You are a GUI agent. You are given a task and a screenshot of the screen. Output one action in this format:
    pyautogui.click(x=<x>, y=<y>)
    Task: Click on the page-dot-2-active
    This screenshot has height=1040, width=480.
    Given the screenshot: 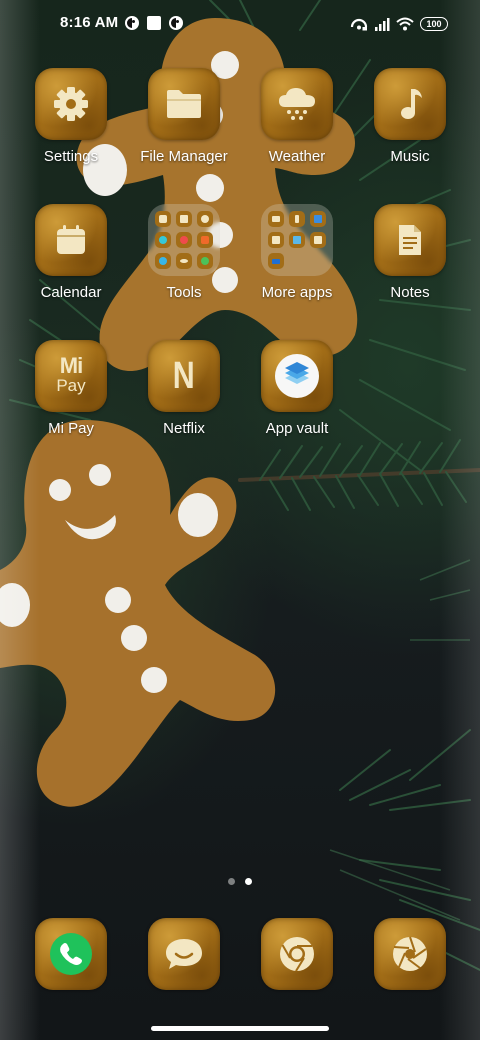 What is the action you would take?
    pyautogui.click(x=248, y=881)
    